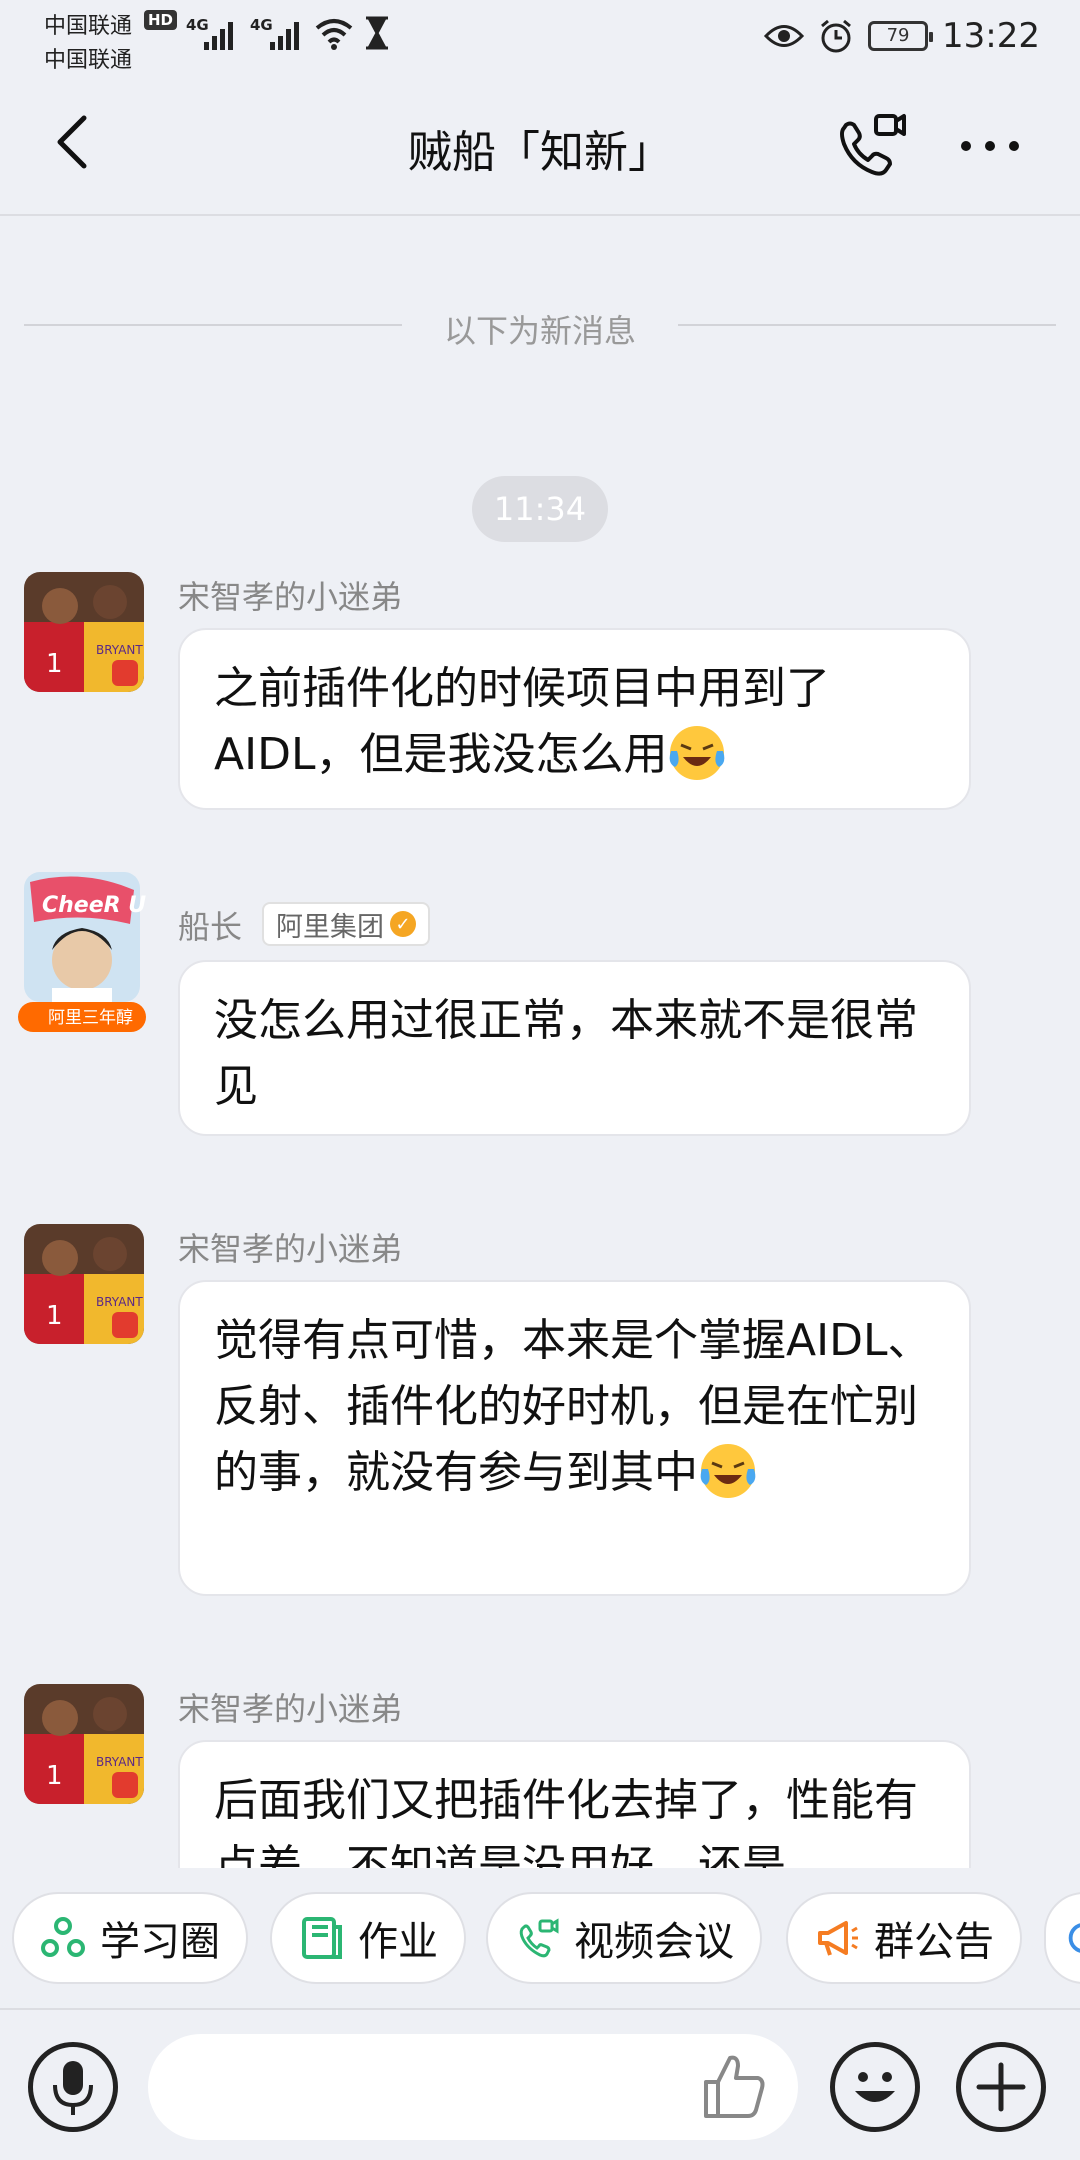 Image resolution: width=1080 pixels, height=2160 pixels. Describe the element at coordinates (540, 152) in the screenshot. I see `chat-title: 贼船「知新」` at that location.